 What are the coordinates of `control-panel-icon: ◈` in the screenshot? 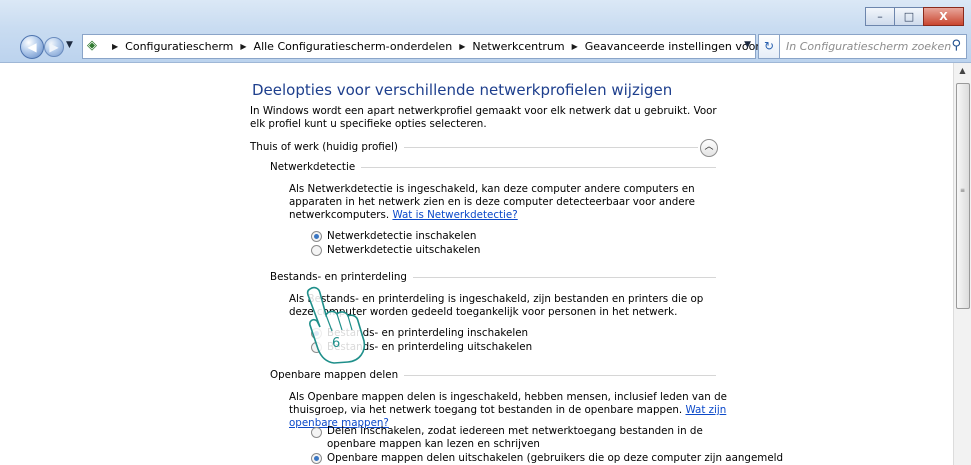 It's located at (92, 45).